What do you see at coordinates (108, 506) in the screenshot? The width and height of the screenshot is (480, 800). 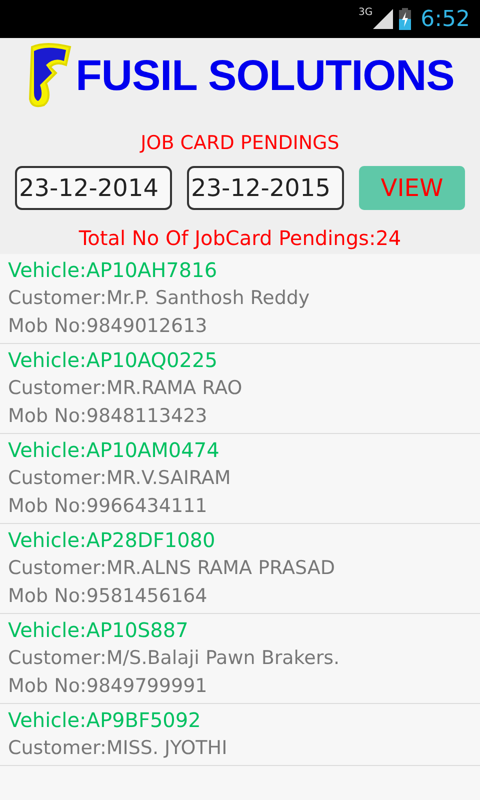 I see `mobile-number: Mob No:9966434111` at bounding box center [108, 506].